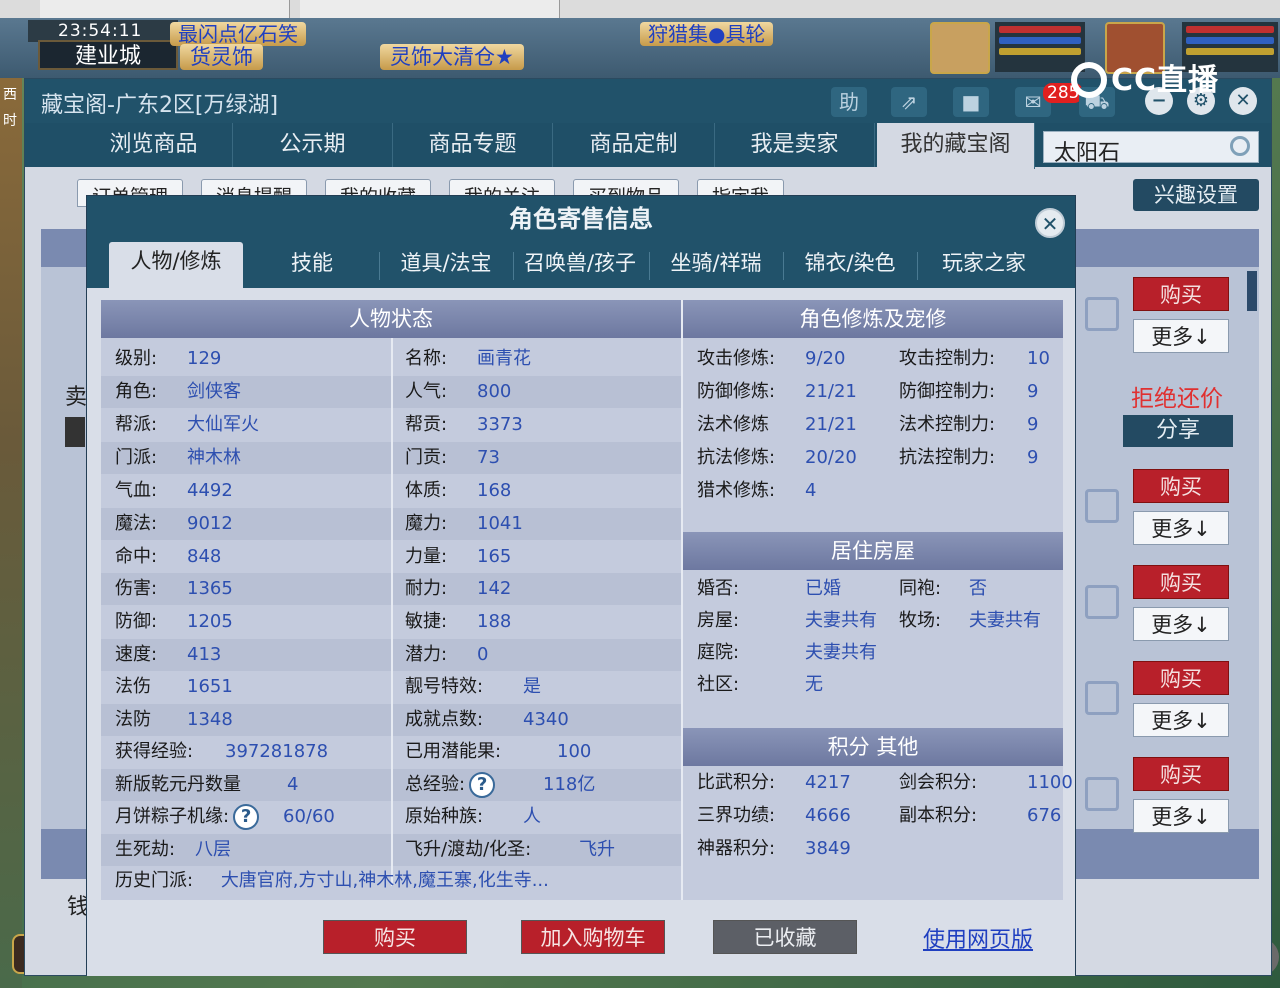 The image size is (1280, 988). Describe the element at coordinates (426, 556) in the screenshot. I see `stat-label: 力量:` at that location.